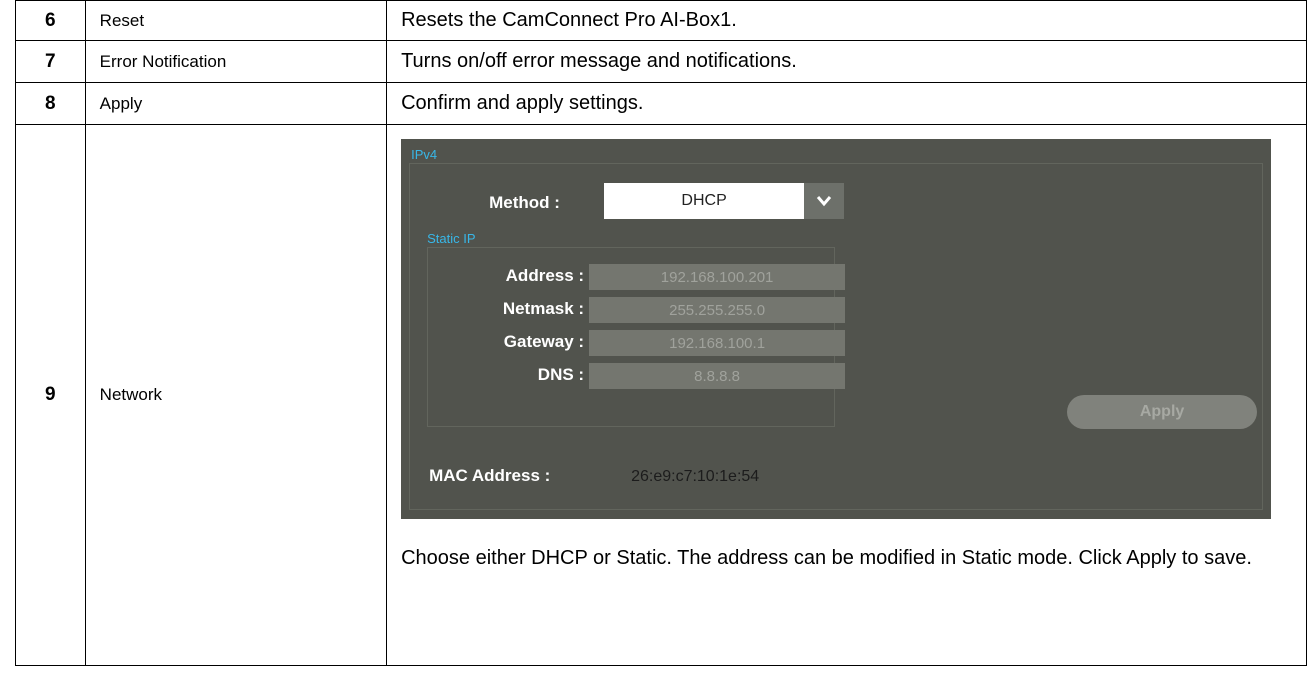 Image resolution: width=1307 pixels, height=697 pixels. Describe the element at coordinates (236, 20) in the screenshot. I see `item-name: Reset` at that location.